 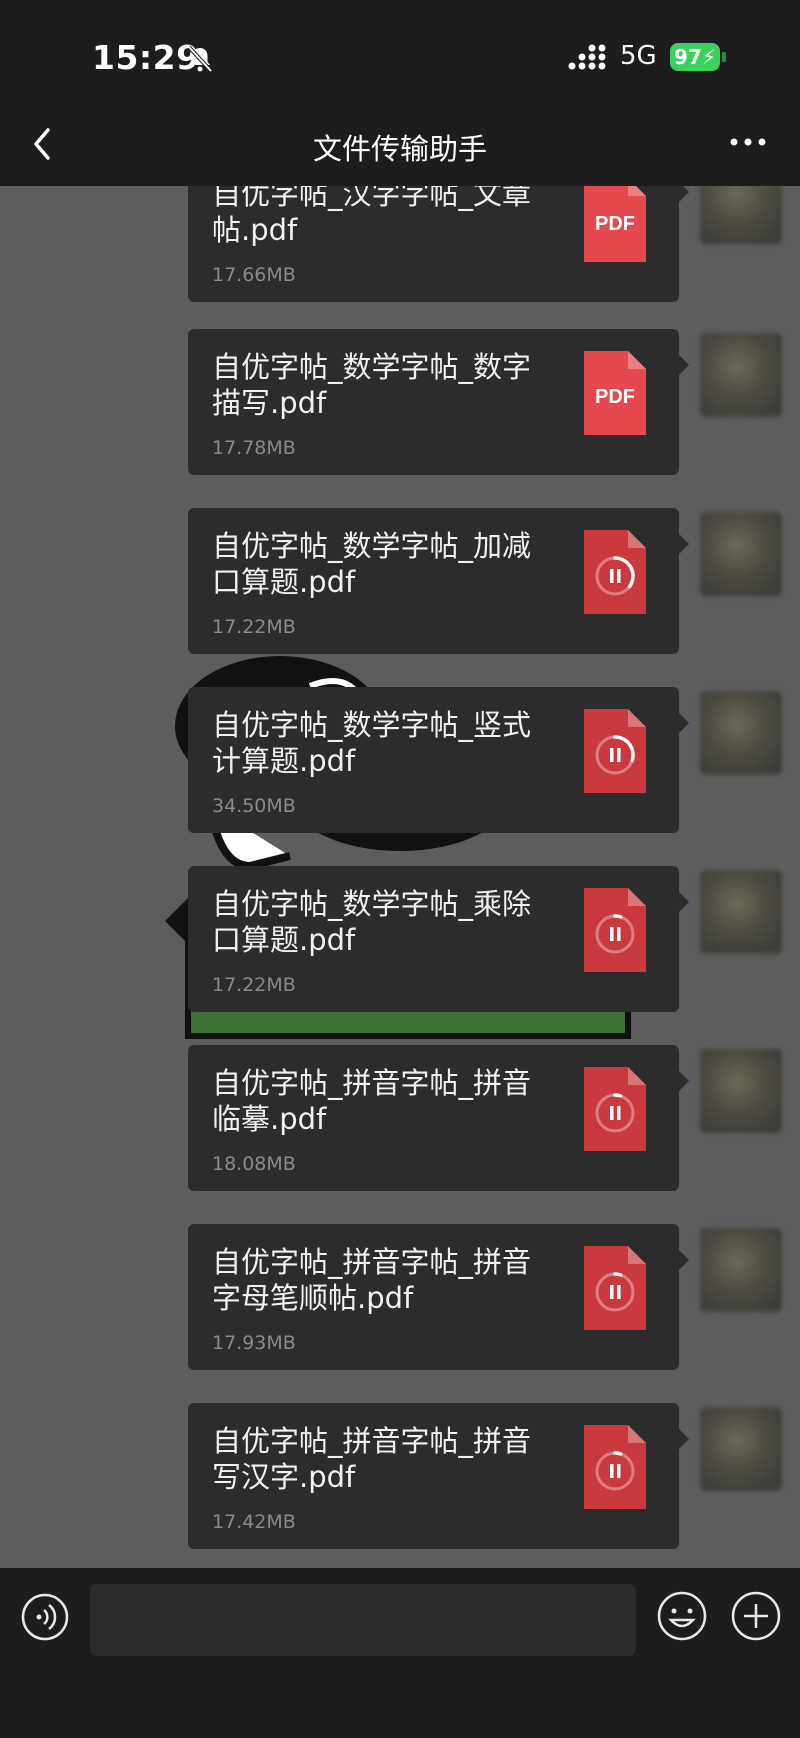 I want to click on file-message: 自优字帖_拼音字帖_拼音字母笔顺帖.pdf 17.93MB, so click(x=438, y=1297).